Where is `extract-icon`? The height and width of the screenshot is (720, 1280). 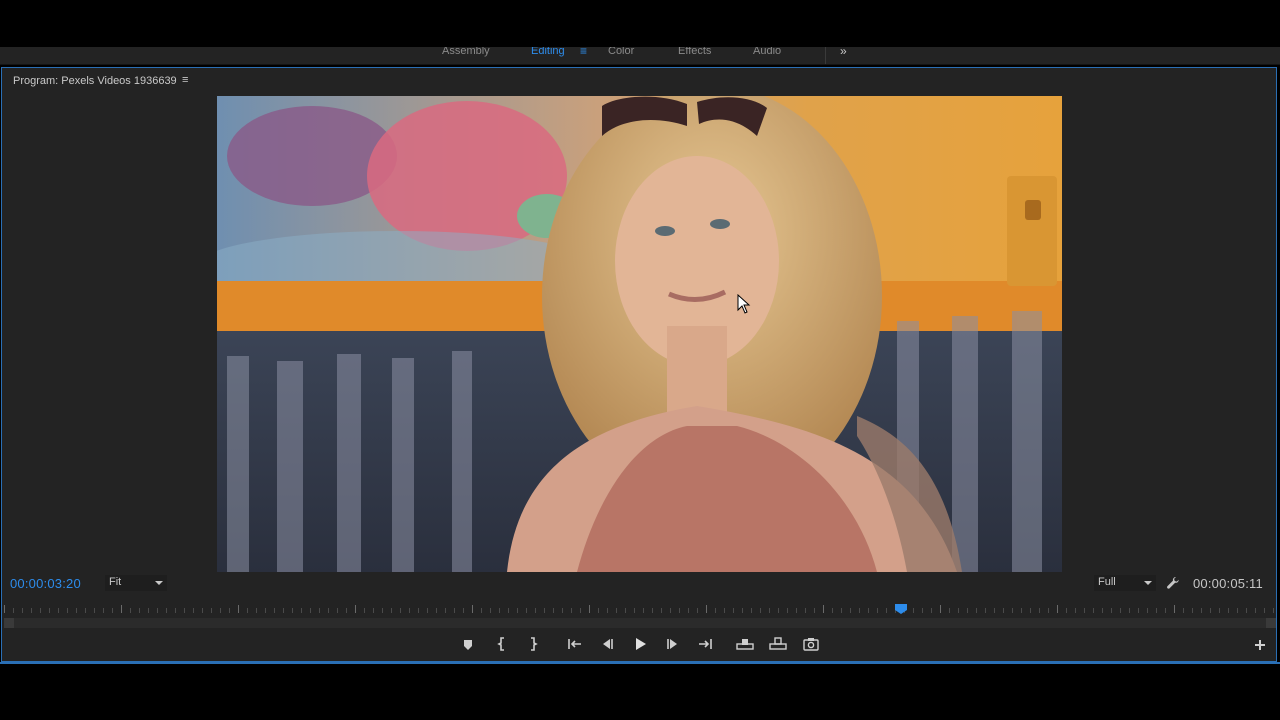 extract-icon is located at coordinates (778, 643).